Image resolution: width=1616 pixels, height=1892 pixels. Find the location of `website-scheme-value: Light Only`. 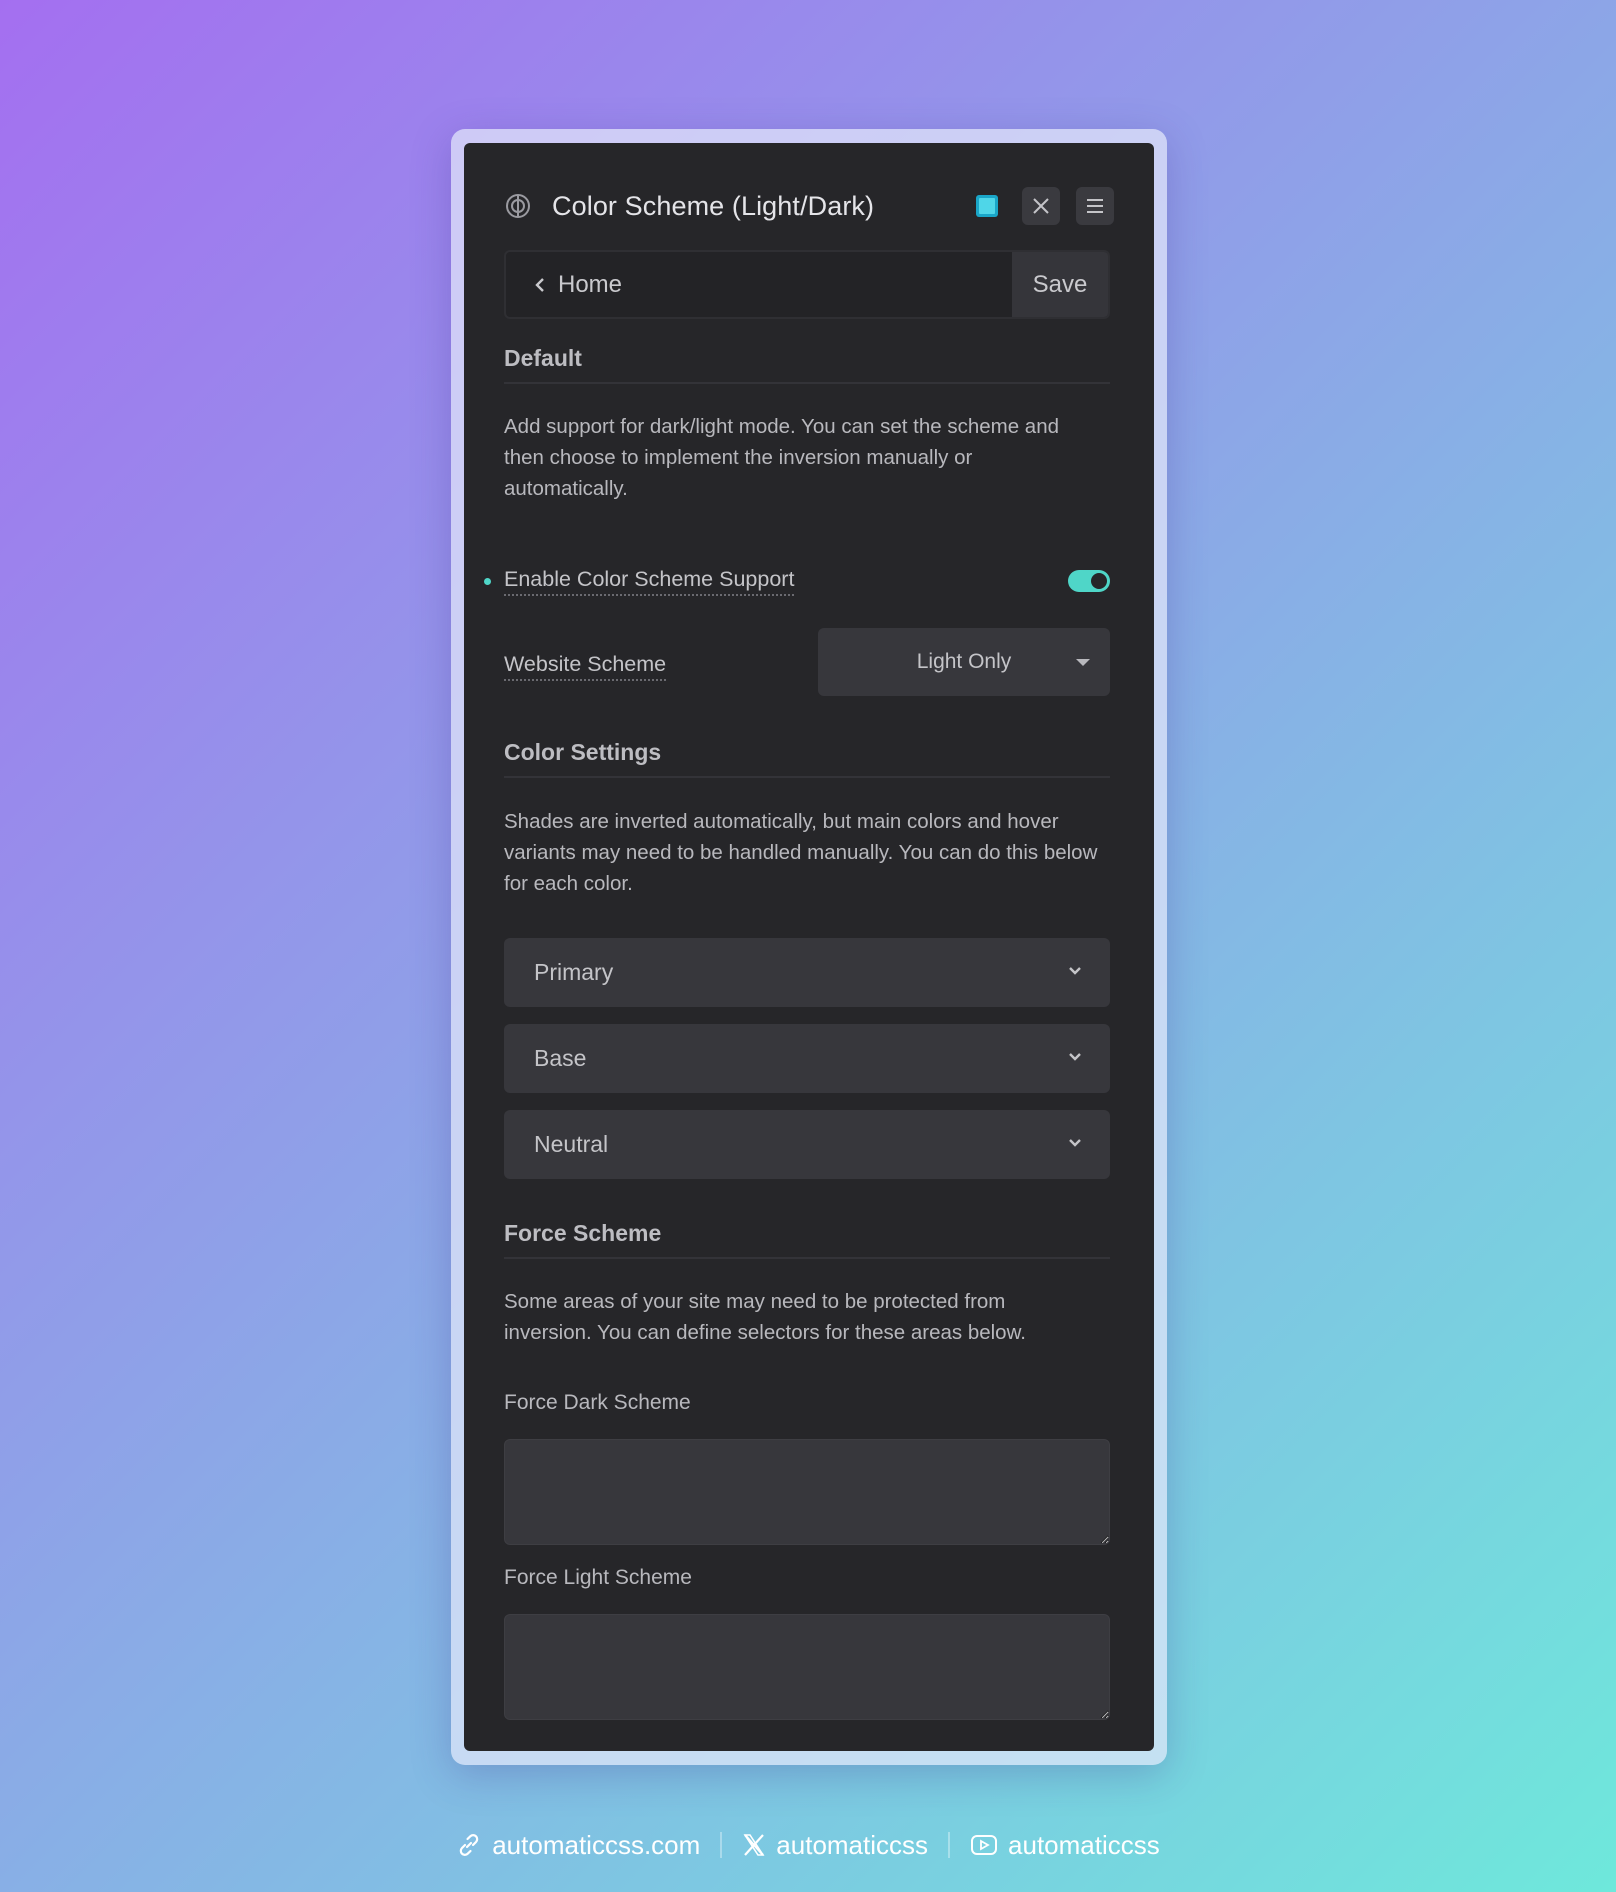

website-scheme-value: Light Only is located at coordinates (964, 661).